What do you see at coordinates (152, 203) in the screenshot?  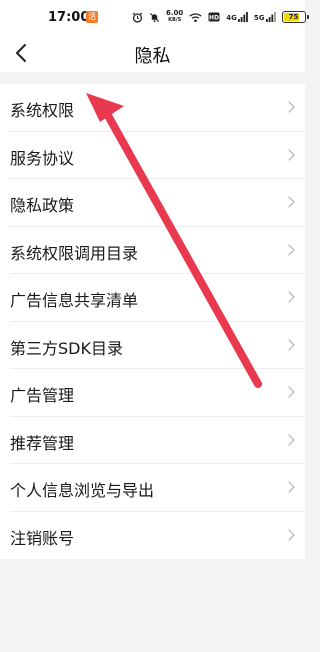 I see `menu-item: 隐私政策` at bounding box center [152, 203].